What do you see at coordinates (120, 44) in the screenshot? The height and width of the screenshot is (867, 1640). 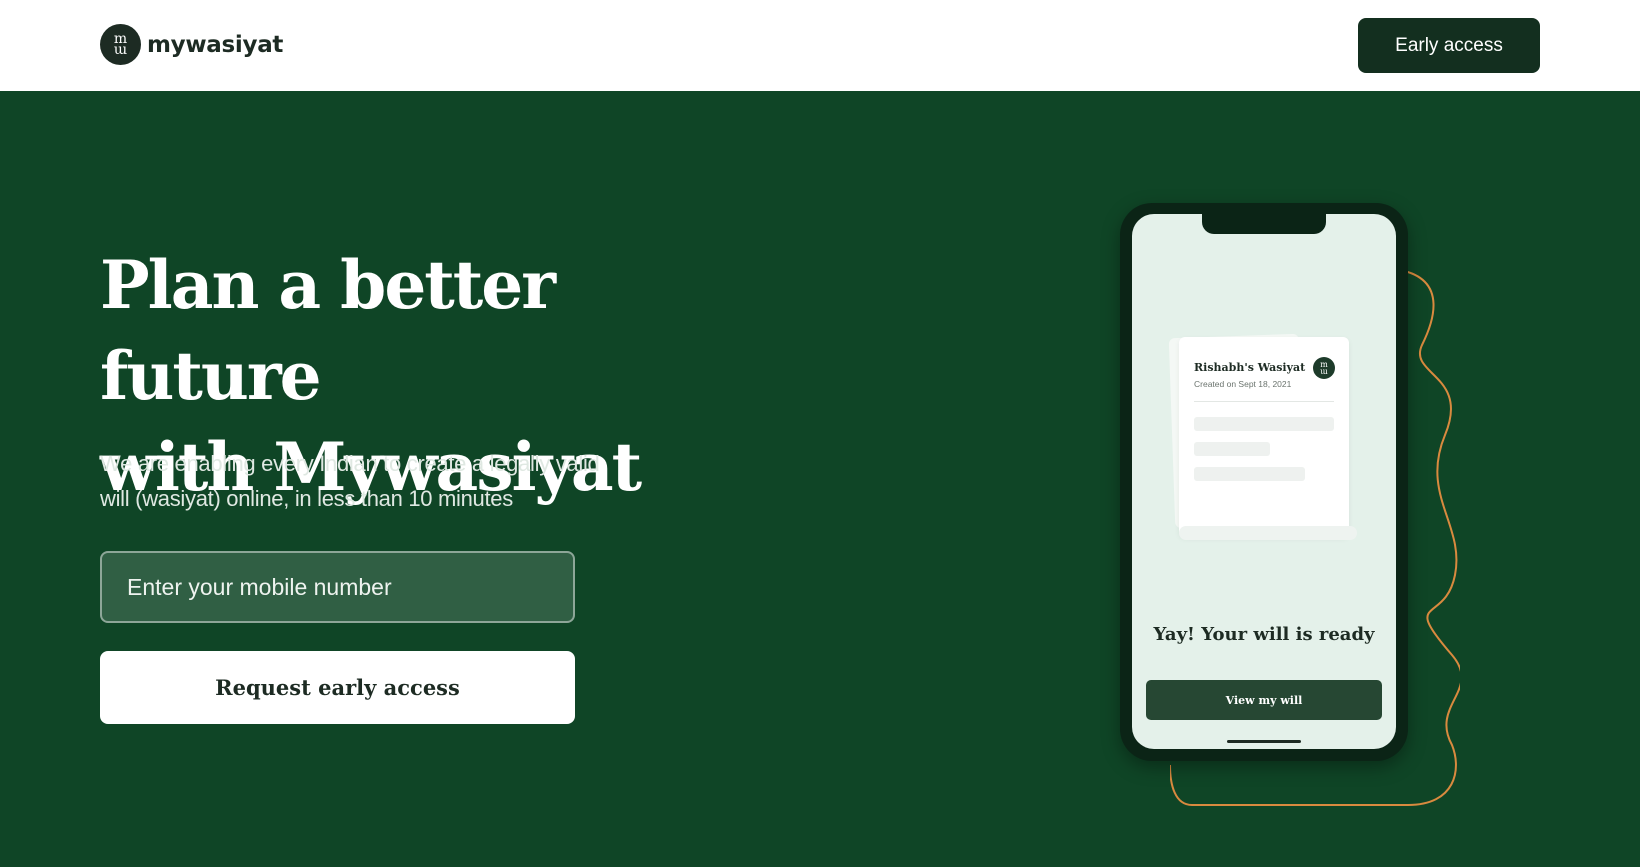 I see `logo-mark-icon: m ɯ` at bounding box center [120, 44].